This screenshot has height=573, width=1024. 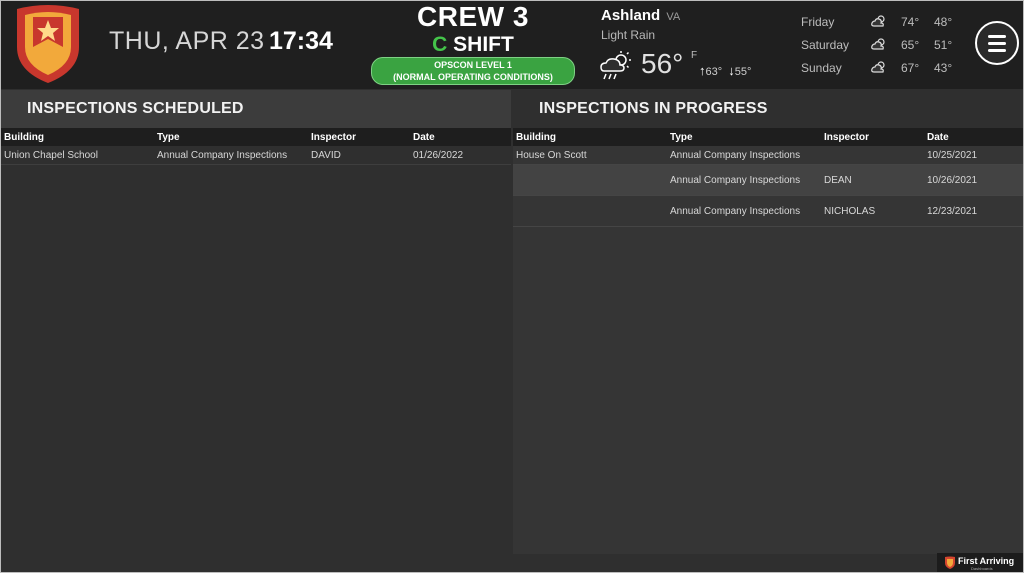 I want to click on date-cell: 10/25/2021, so click(x=973, y=155).